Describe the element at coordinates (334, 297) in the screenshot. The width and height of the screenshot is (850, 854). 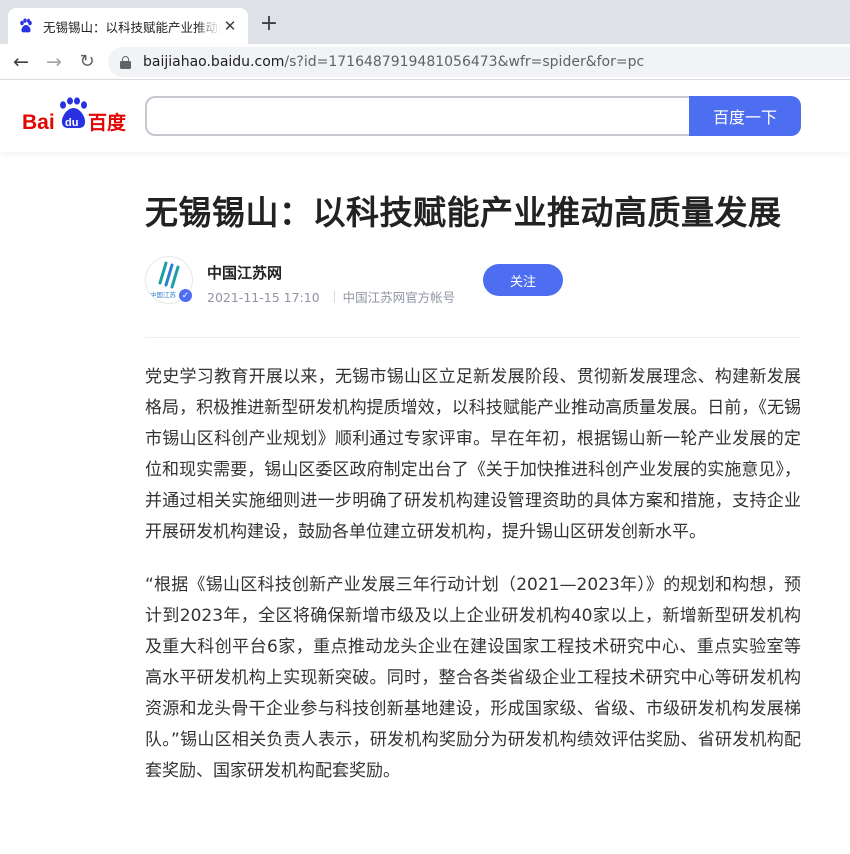
I see `meta-divider` at that location.